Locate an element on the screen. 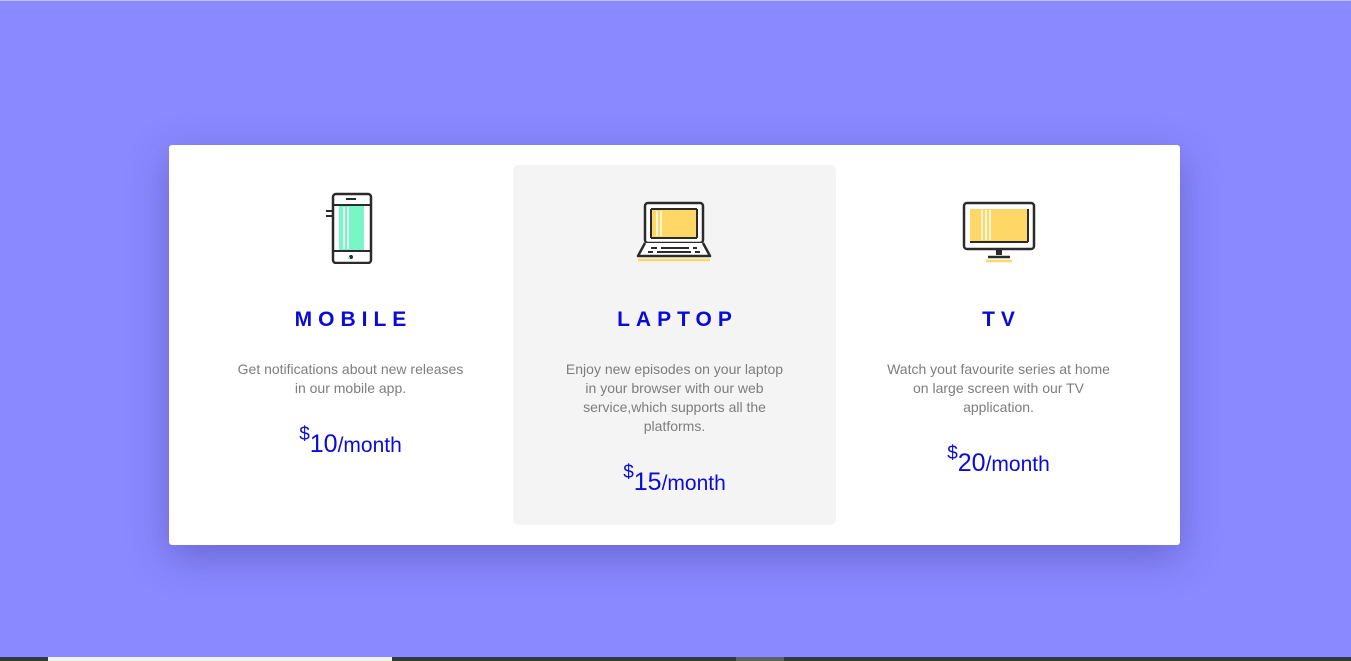 The width and height of the screenshot is (1351, 661). price-amount: 20 is located at coordinates (971, 463).